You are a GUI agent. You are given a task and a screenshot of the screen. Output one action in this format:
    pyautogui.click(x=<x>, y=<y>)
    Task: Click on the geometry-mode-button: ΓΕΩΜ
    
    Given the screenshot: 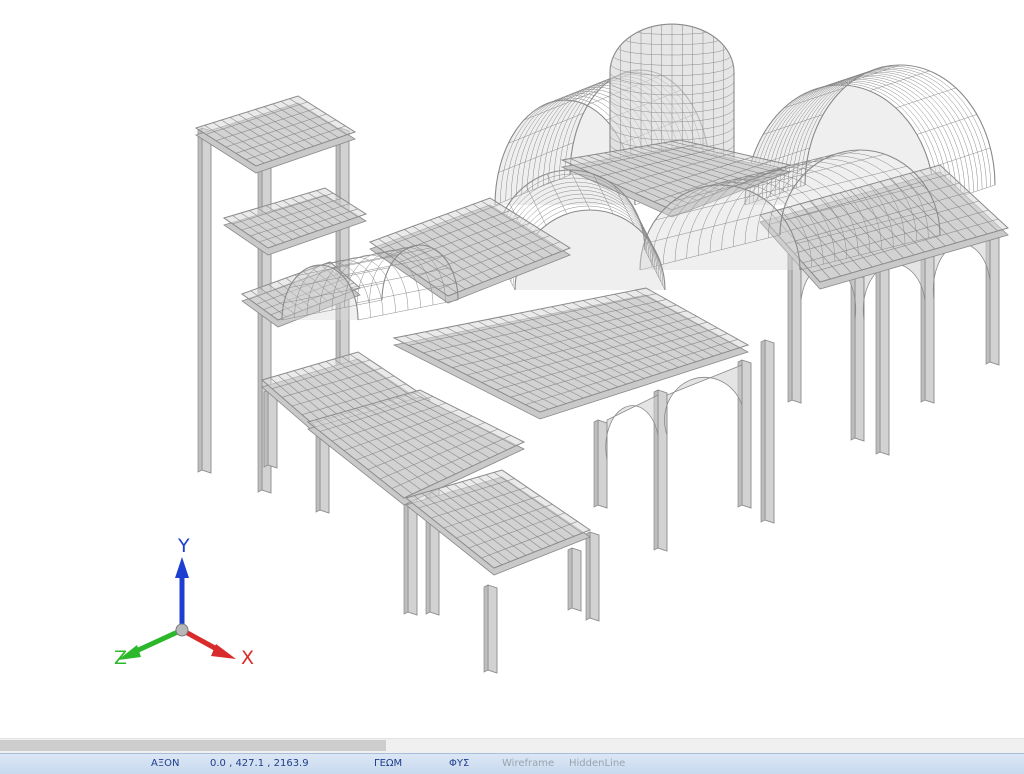 What is the action you would take?
    pyautogui.click(x=388, y=764)
    